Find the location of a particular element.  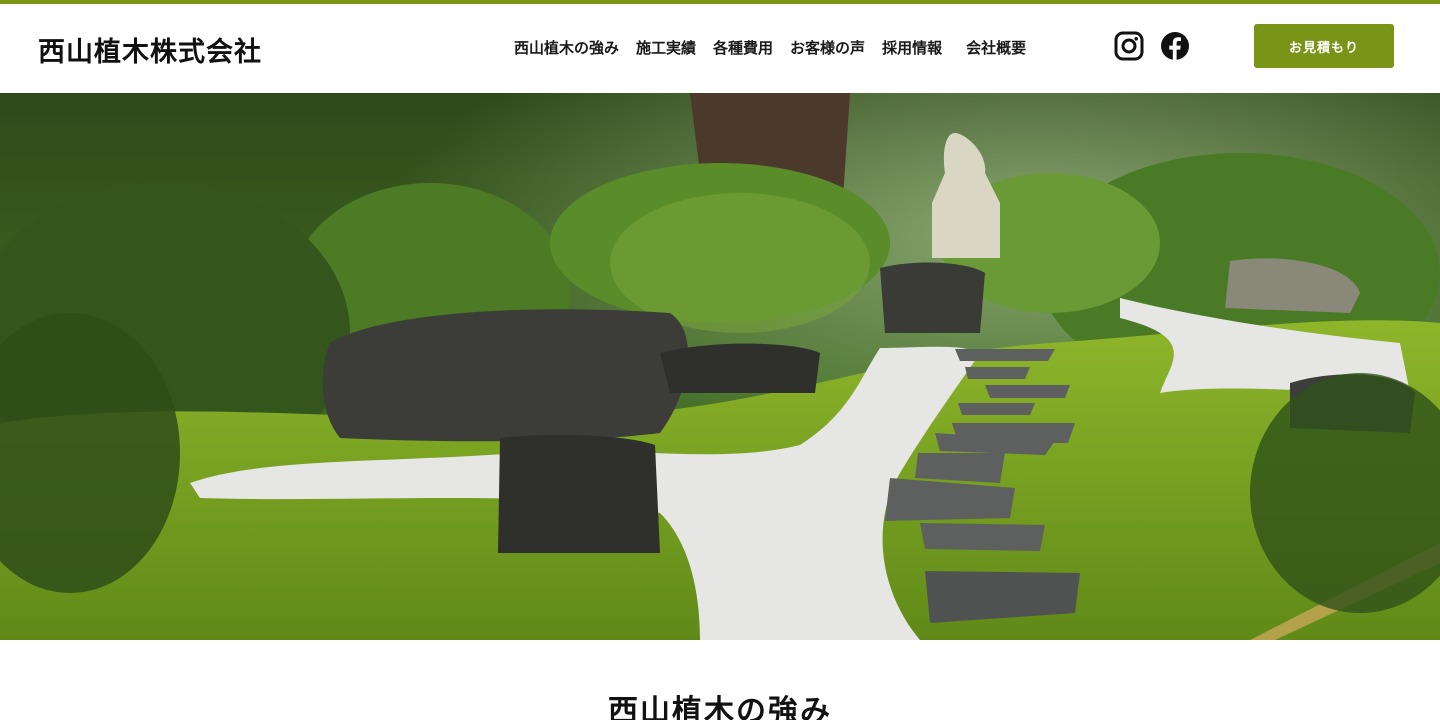

facebook-icon is located at coordinates (1175, 46).